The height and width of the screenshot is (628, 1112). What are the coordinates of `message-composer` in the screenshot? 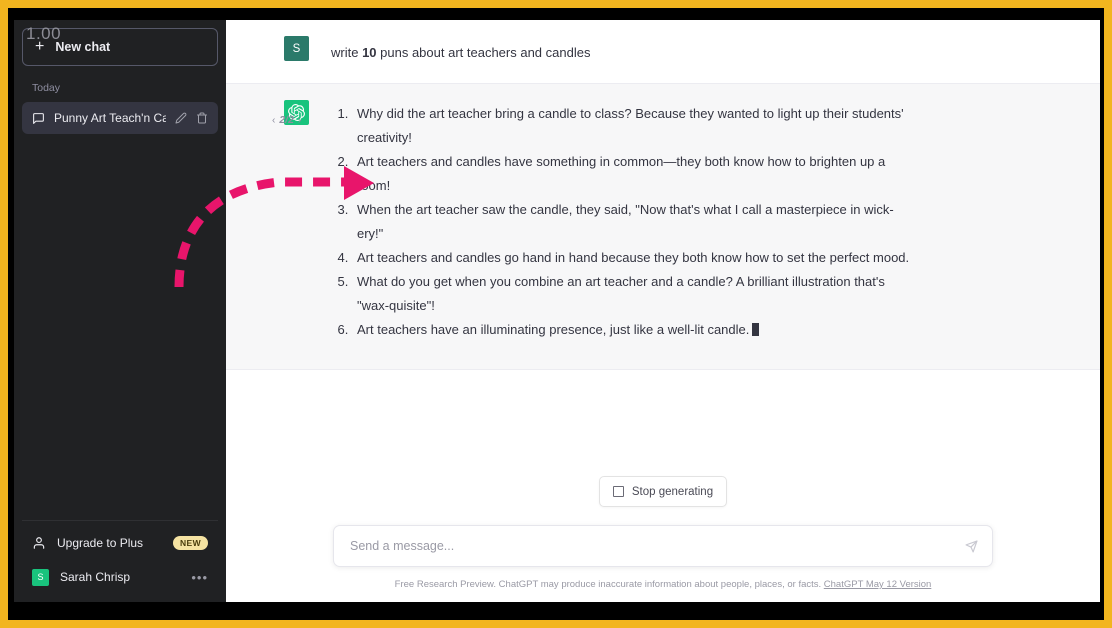 It's located at (663, 546).